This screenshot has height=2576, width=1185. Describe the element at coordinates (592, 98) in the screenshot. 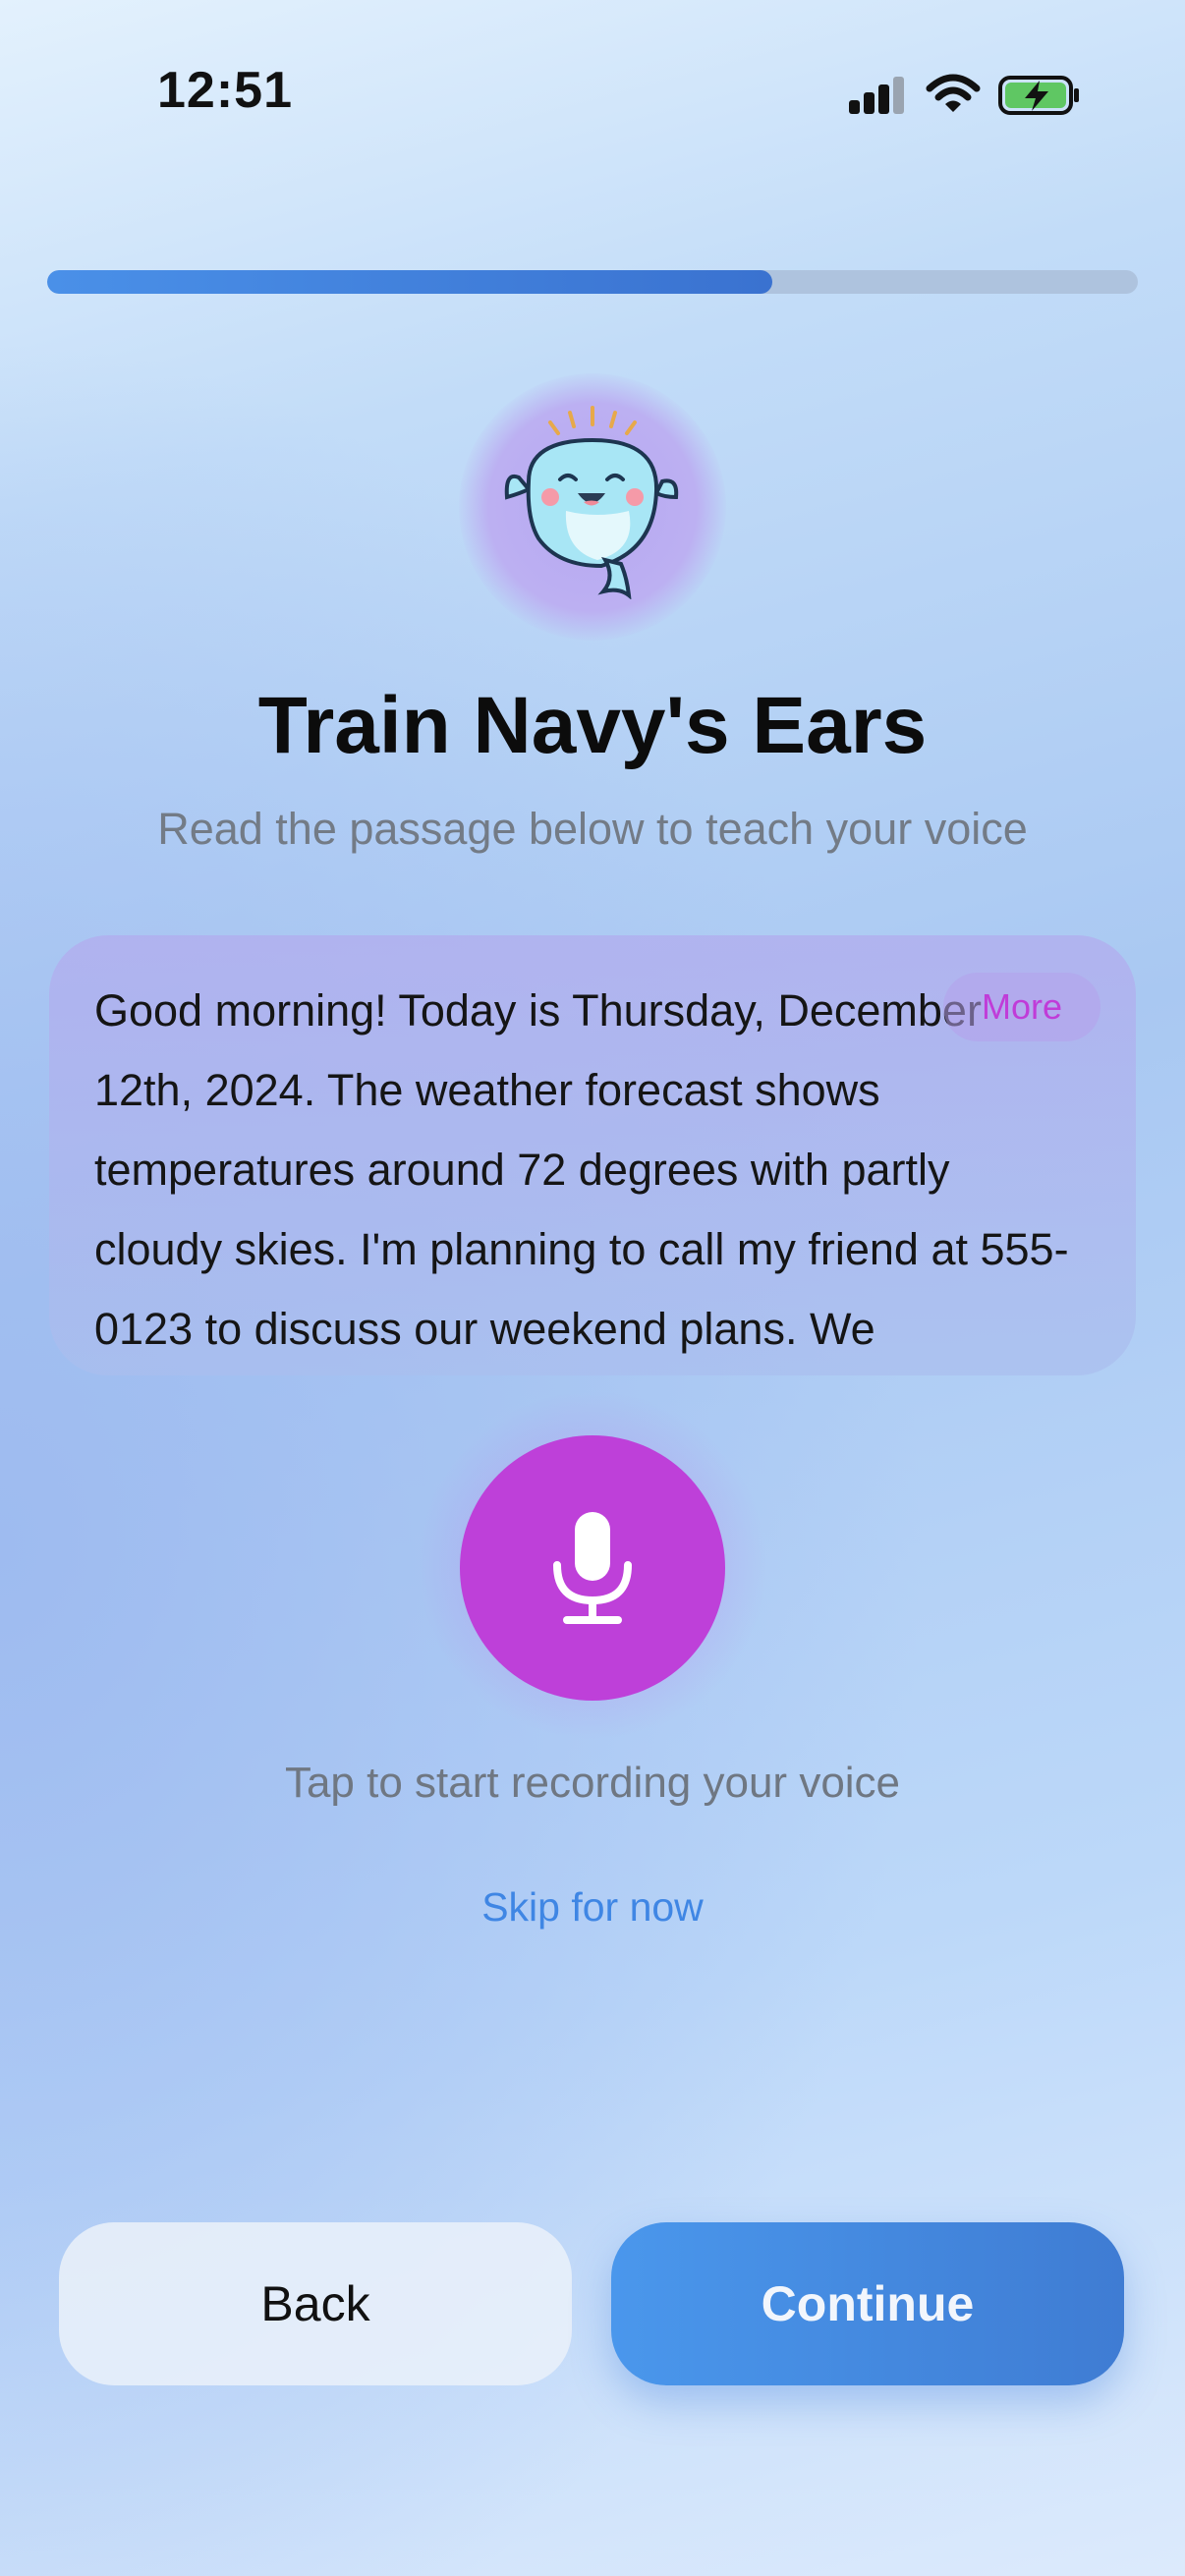

I see `status-bar: 12:51` at that location.